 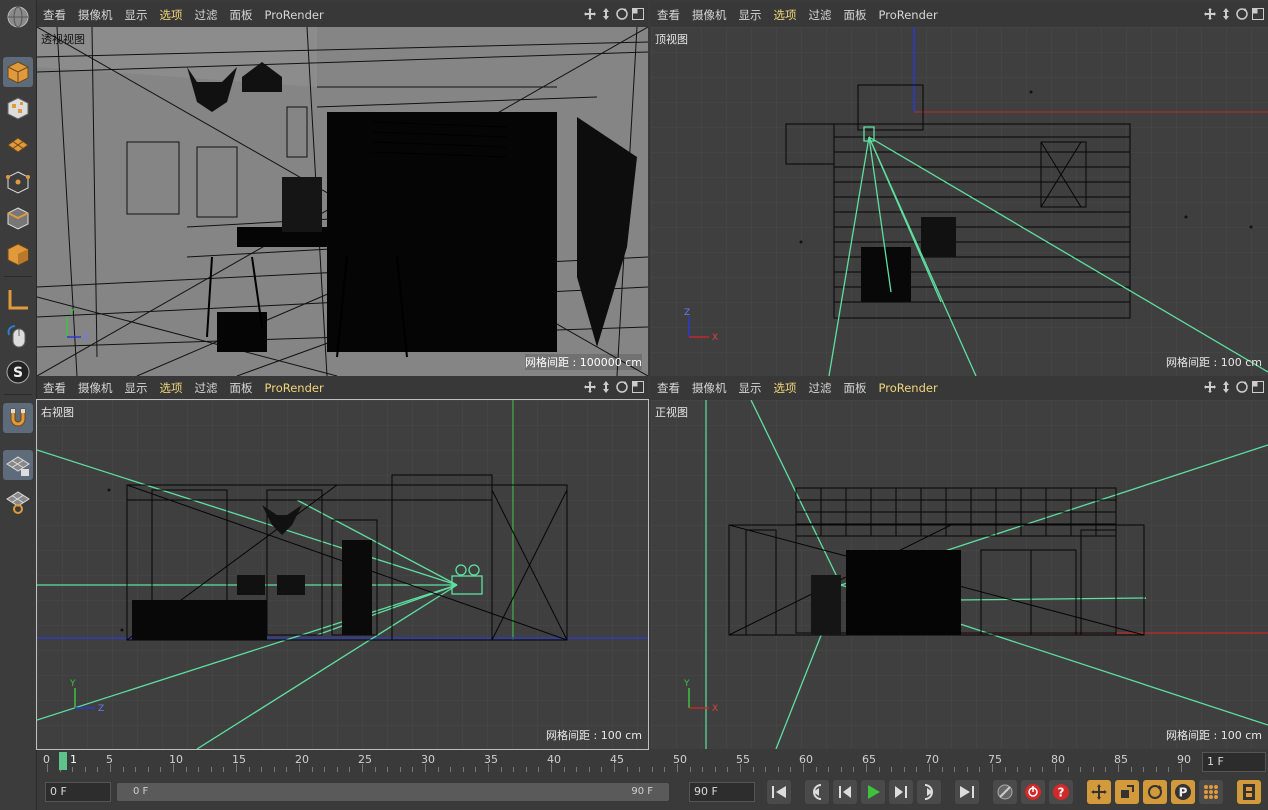 What do you see at coordinates (845, 792) in the screenshot?
I see `previous-frame-icon` at bounding box center [845, 792].